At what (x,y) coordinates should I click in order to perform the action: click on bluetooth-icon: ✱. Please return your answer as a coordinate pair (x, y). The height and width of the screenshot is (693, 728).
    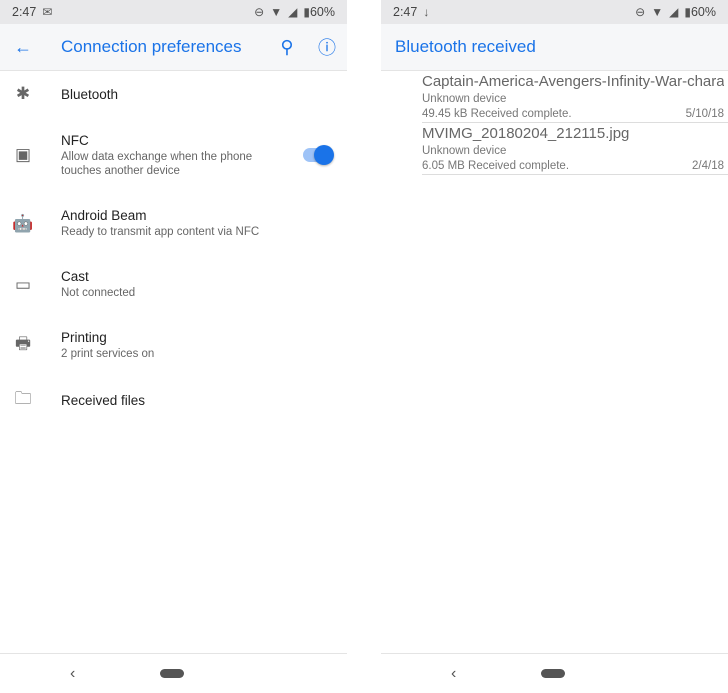
    Looking at the image, I should click on (23, 93).